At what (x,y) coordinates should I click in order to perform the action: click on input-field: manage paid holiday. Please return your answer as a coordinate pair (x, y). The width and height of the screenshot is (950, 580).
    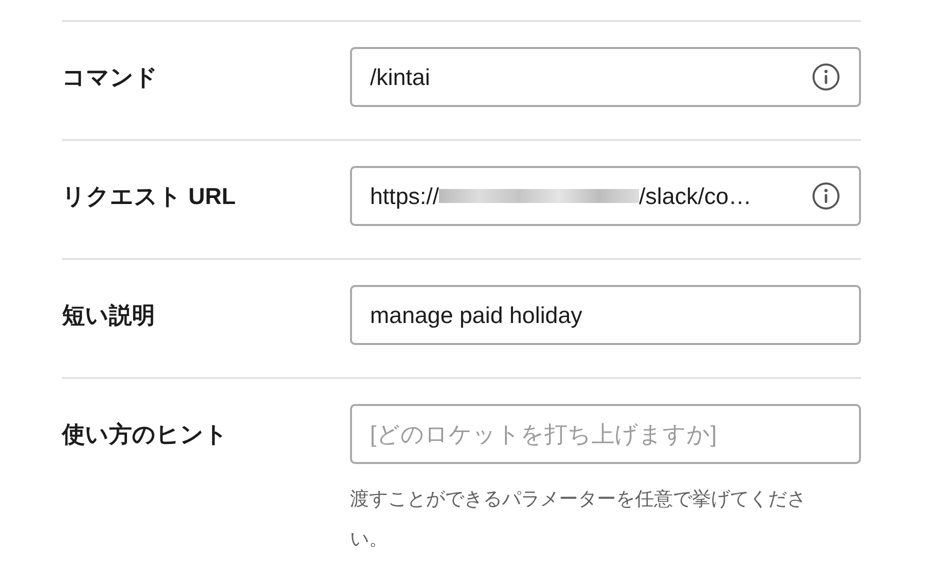
    Looking at the image, I should click on (605, 315).